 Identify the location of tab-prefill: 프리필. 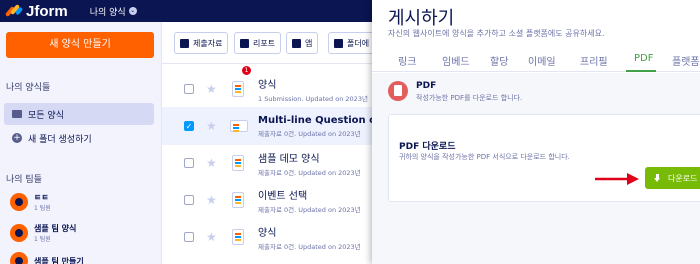
(594, 60).